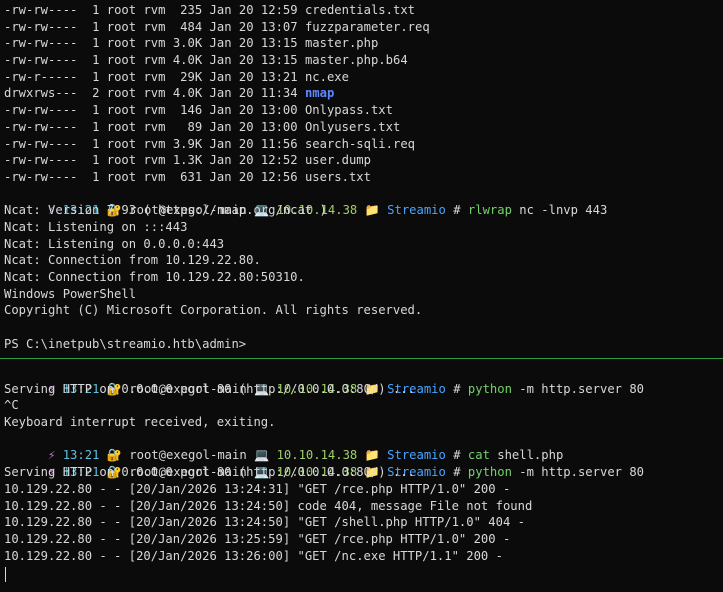 Image resolution: width=723 pixels, height=592 pixels. What do you see at coordinates (187, 10) in the screenshot?
I see `file-size: 235` at bounding box center [187, 10].